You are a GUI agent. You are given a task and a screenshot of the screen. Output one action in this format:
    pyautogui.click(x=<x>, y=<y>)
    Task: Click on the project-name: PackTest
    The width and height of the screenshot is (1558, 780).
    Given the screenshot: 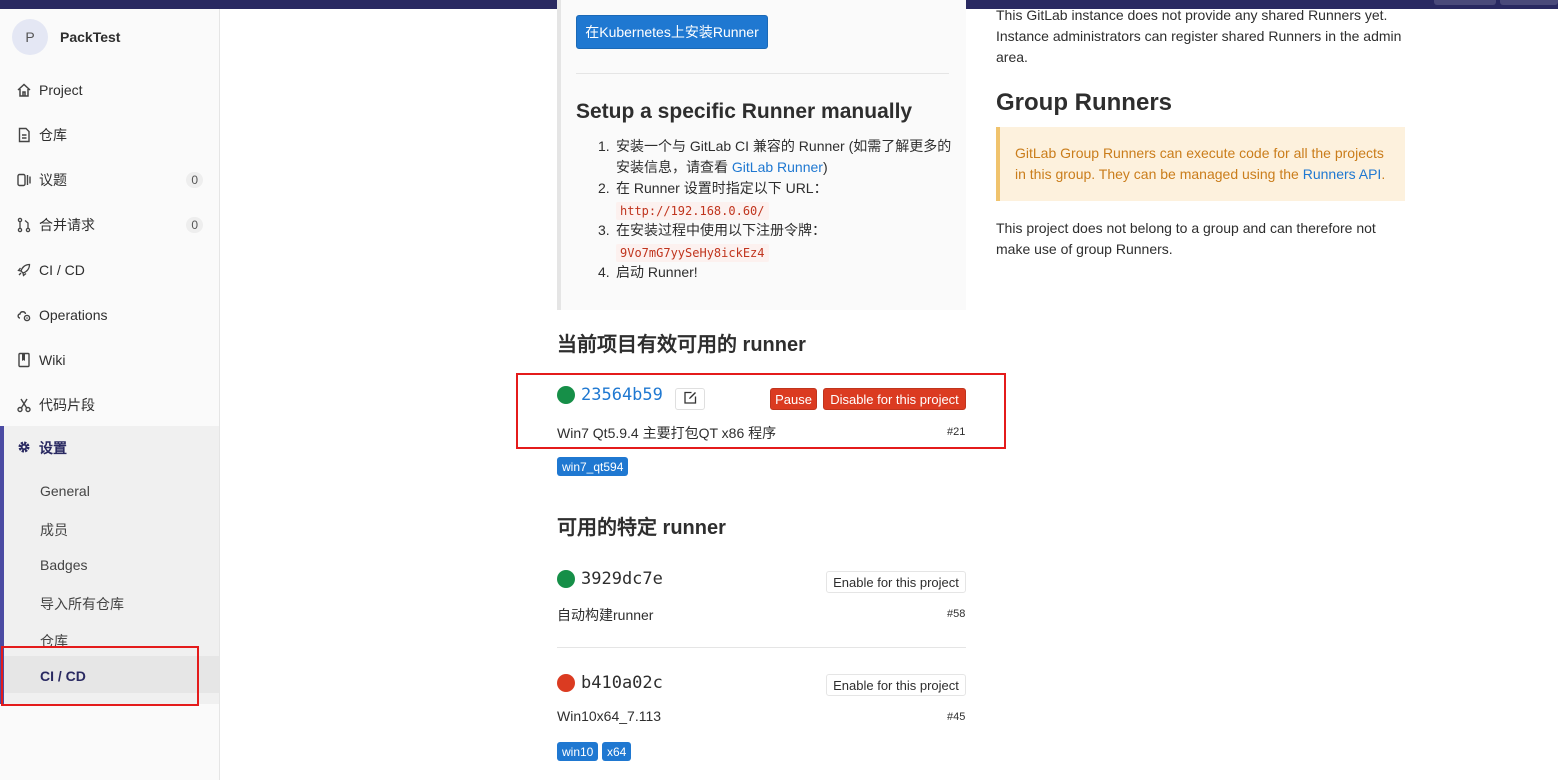 What is the action you would take?
    pyautogui.click(x=90, y=37)
    